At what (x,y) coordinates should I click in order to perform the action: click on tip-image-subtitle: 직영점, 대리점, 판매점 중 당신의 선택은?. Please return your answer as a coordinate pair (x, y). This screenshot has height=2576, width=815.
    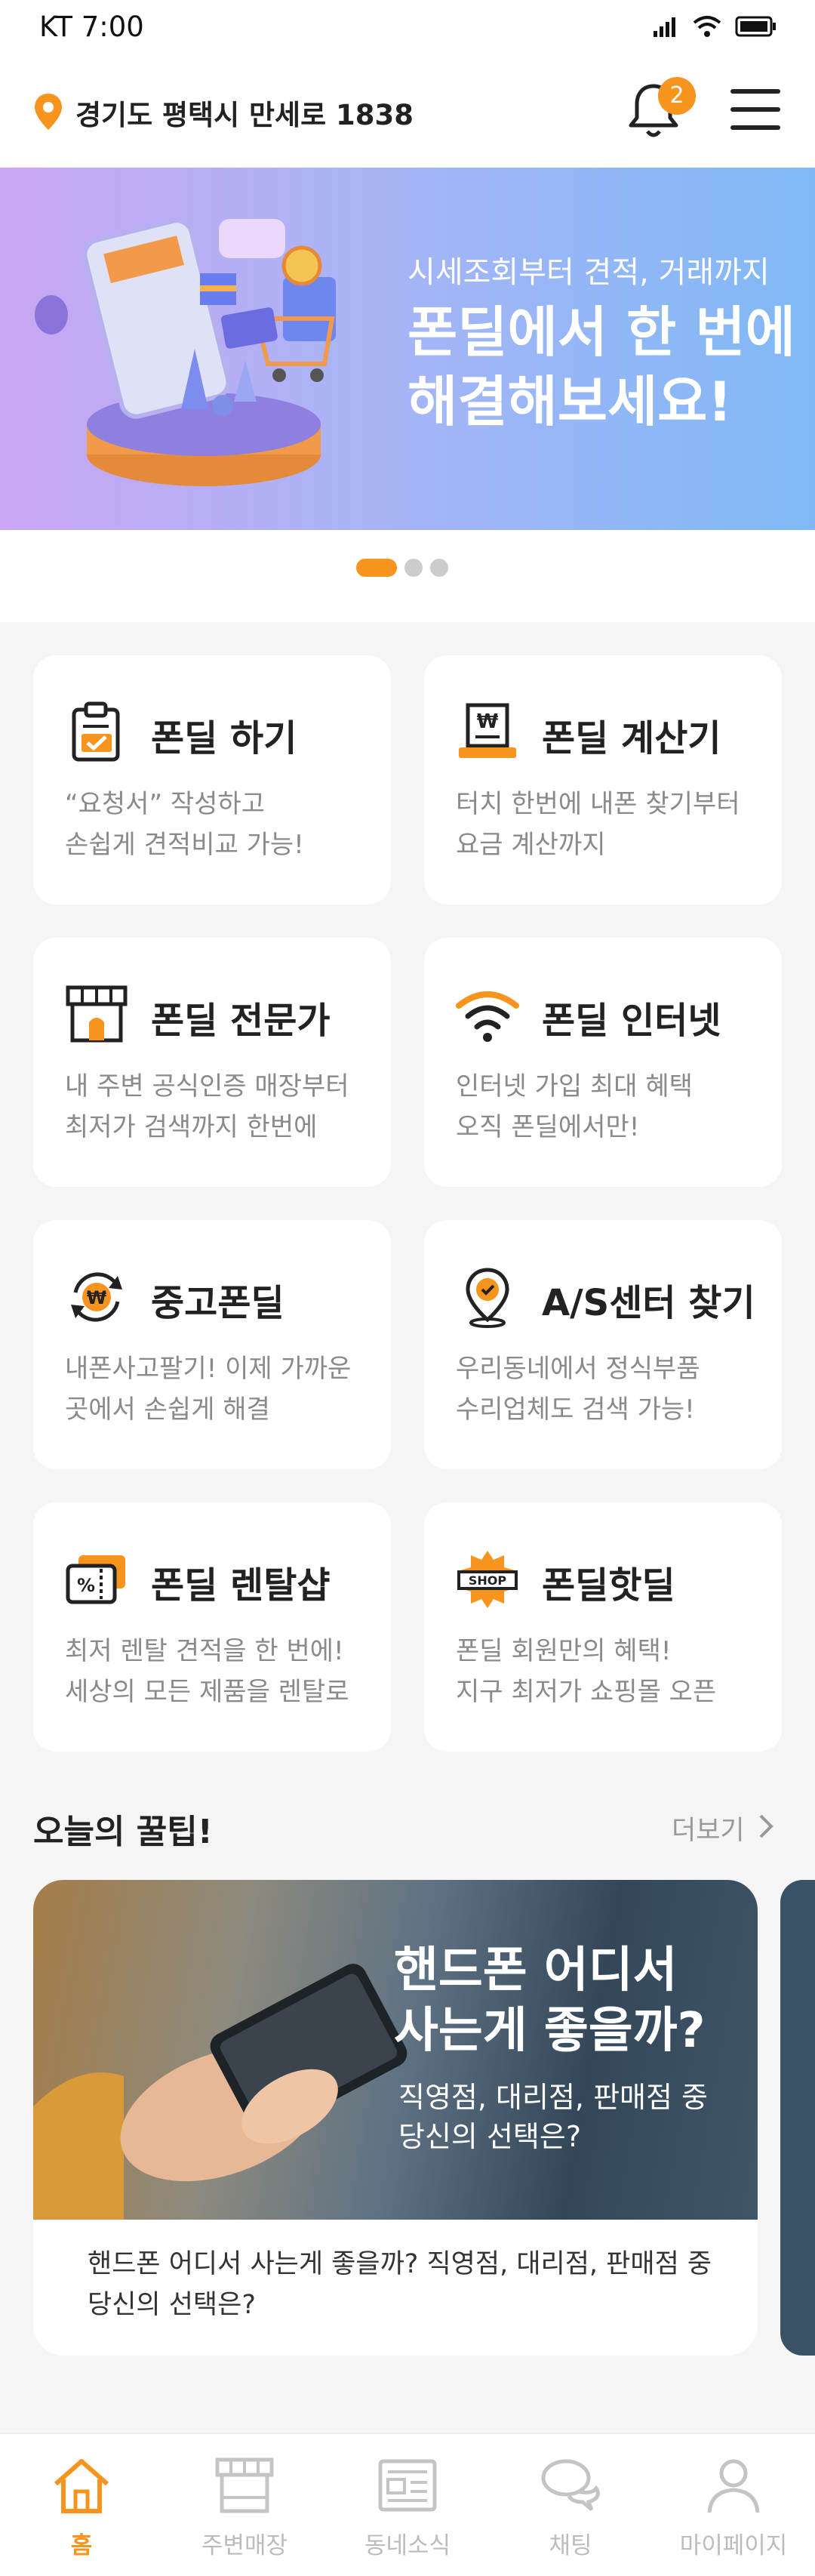
    Looking at the image, I should click on (553, 2117).